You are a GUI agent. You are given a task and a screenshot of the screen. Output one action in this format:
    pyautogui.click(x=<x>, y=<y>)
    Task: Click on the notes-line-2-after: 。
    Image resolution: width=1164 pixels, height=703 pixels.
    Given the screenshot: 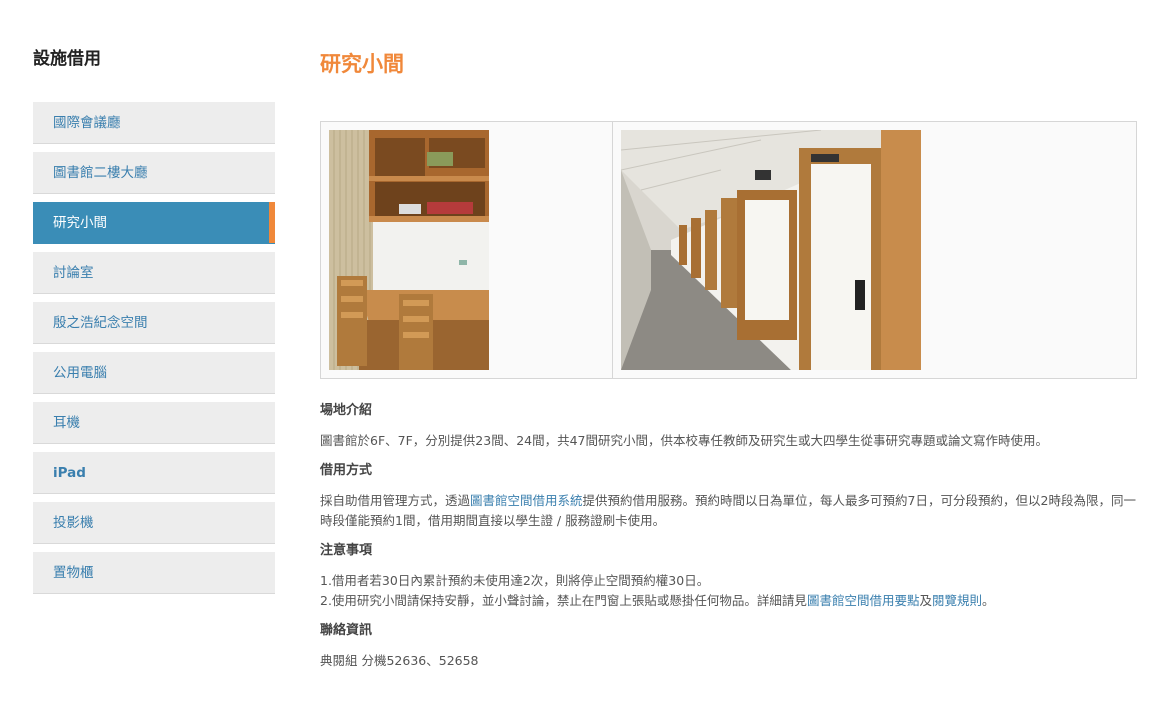 What is the action you would take?
    pyautogui.click(x=988, y=600)
    